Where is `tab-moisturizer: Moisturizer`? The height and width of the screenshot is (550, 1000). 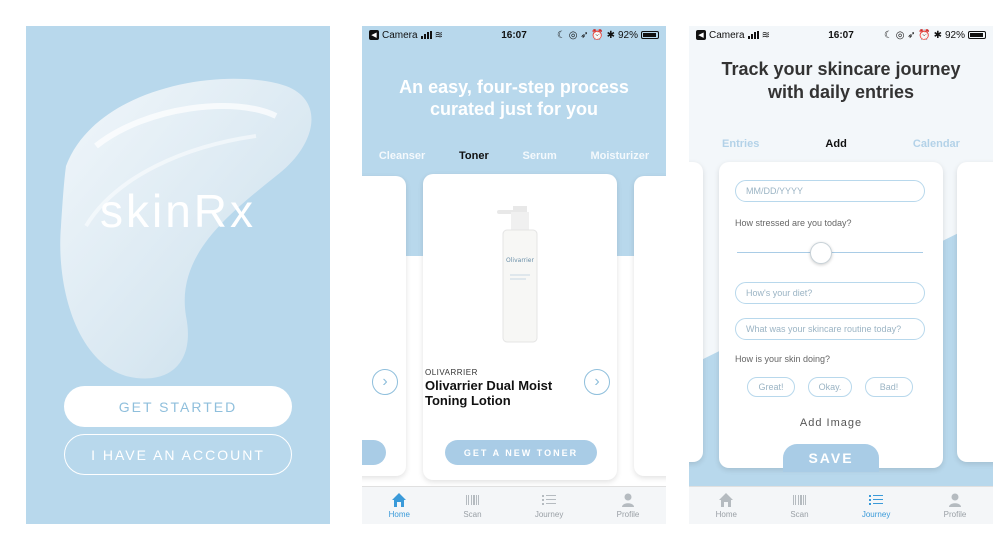 tab-moisturizer: Moisturizer is located at coordinates (619, 156).